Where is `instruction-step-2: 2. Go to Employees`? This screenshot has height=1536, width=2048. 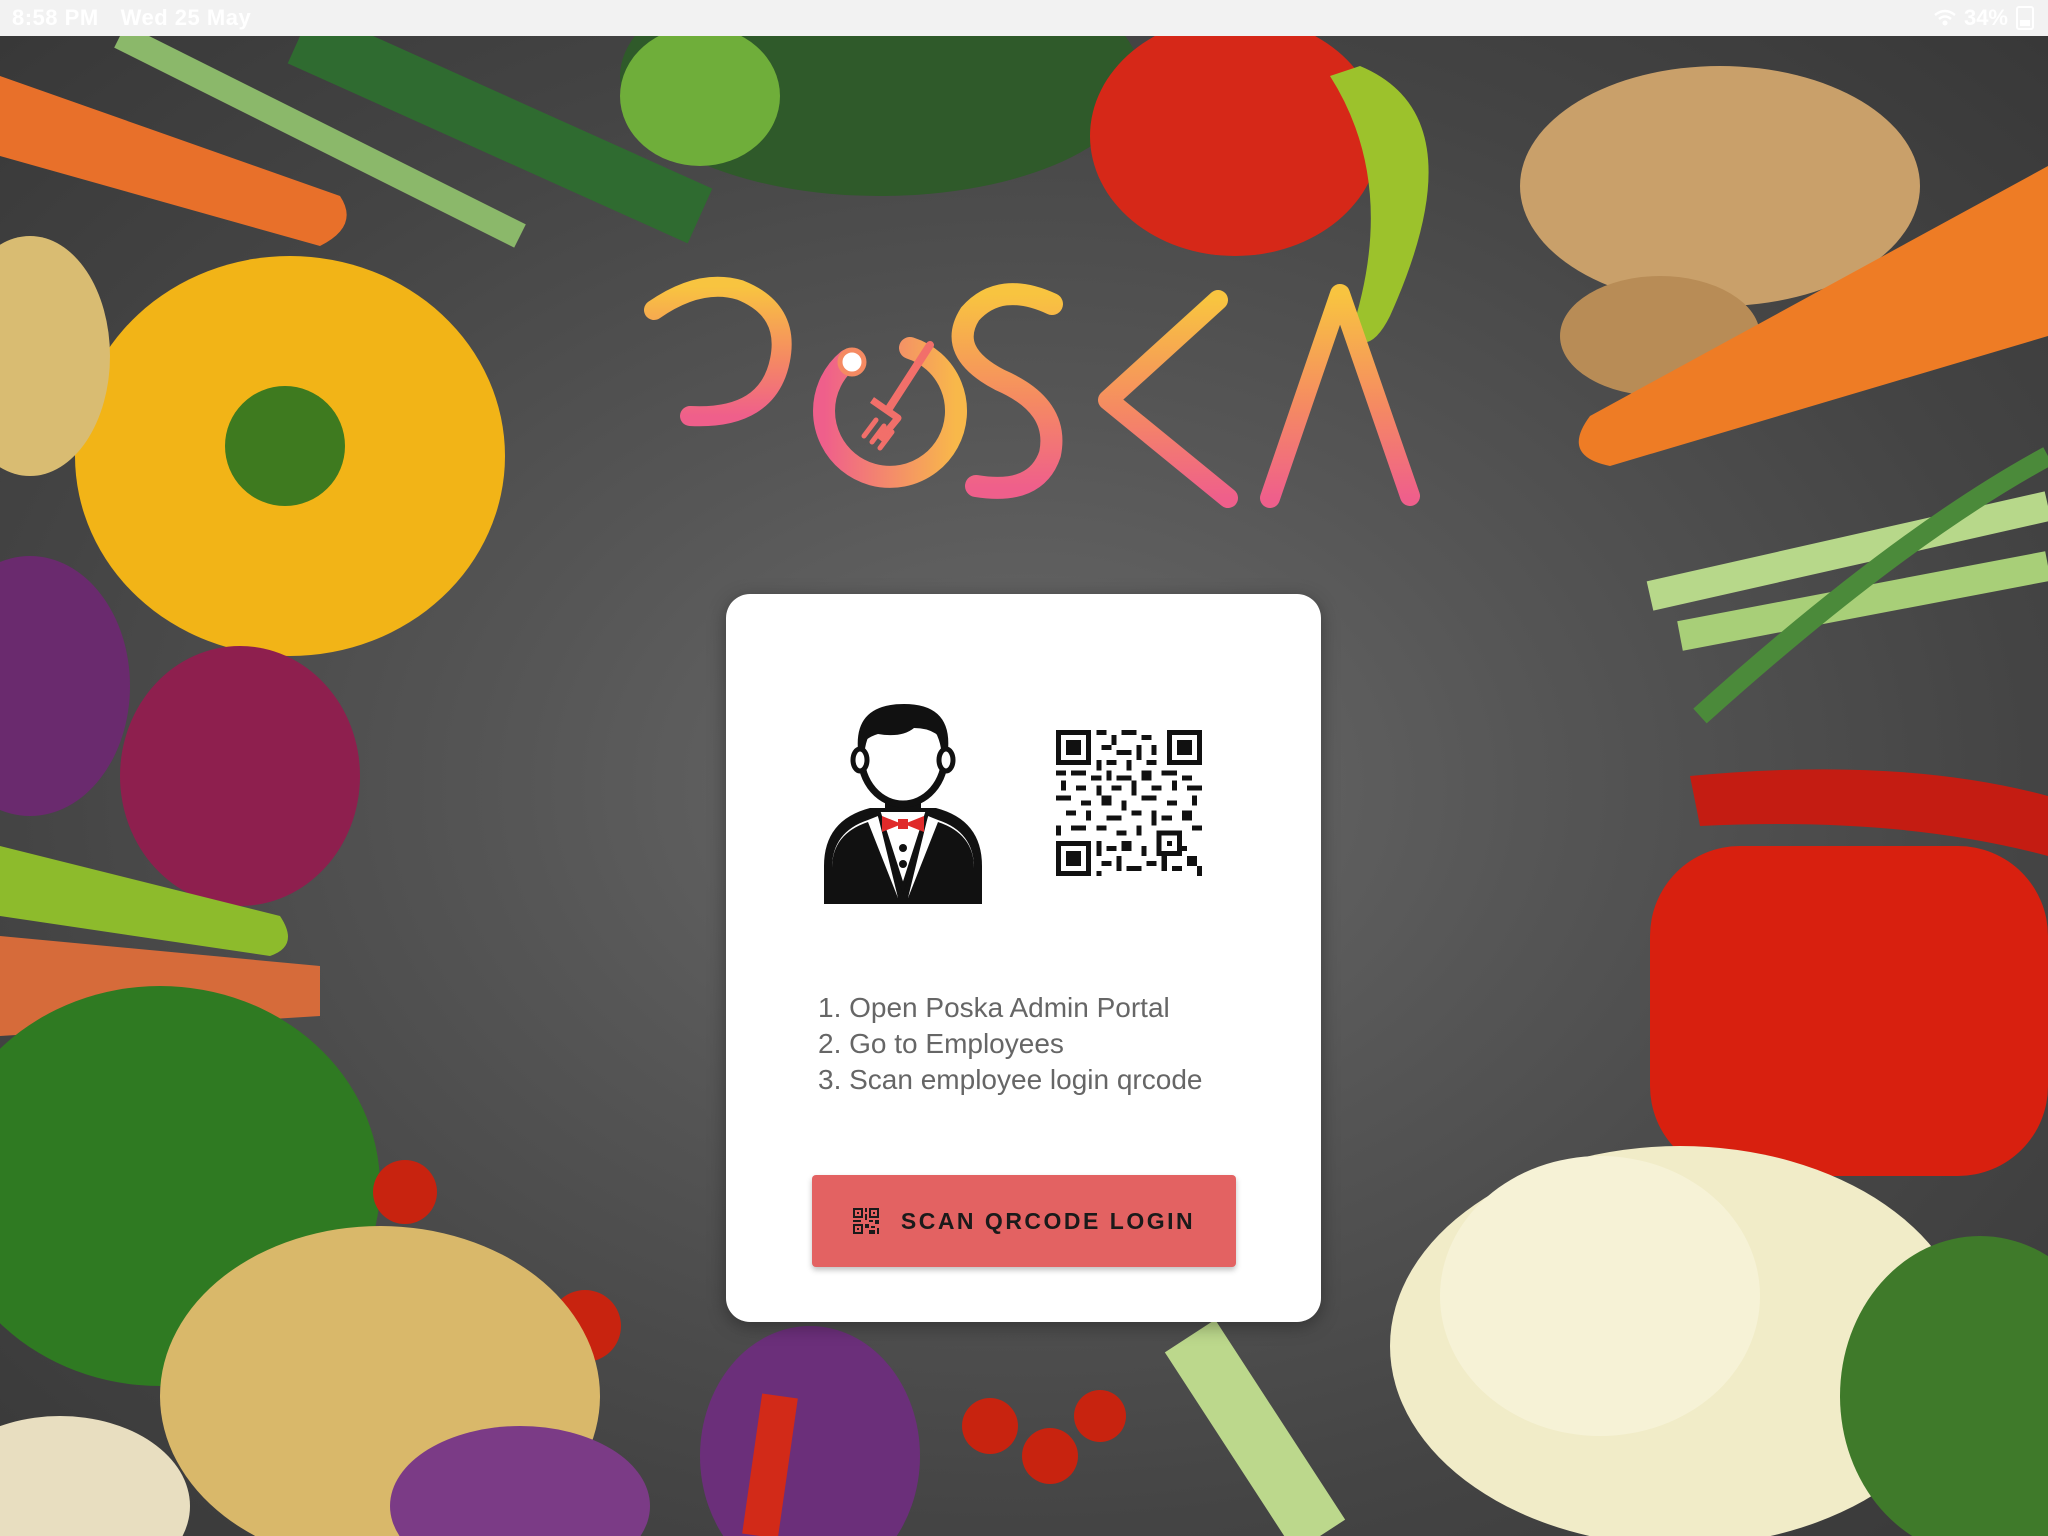 instruction-step-2: 2. Go to Employees is located at coordinates (941, 1043).